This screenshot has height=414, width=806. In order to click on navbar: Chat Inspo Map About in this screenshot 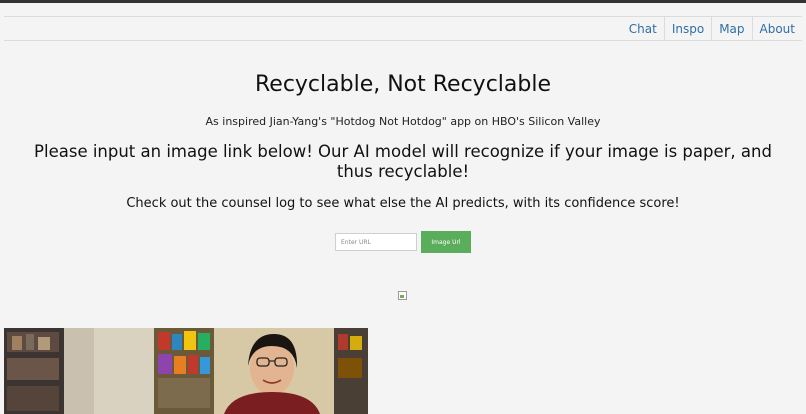, I will do `click(403, 28)`.